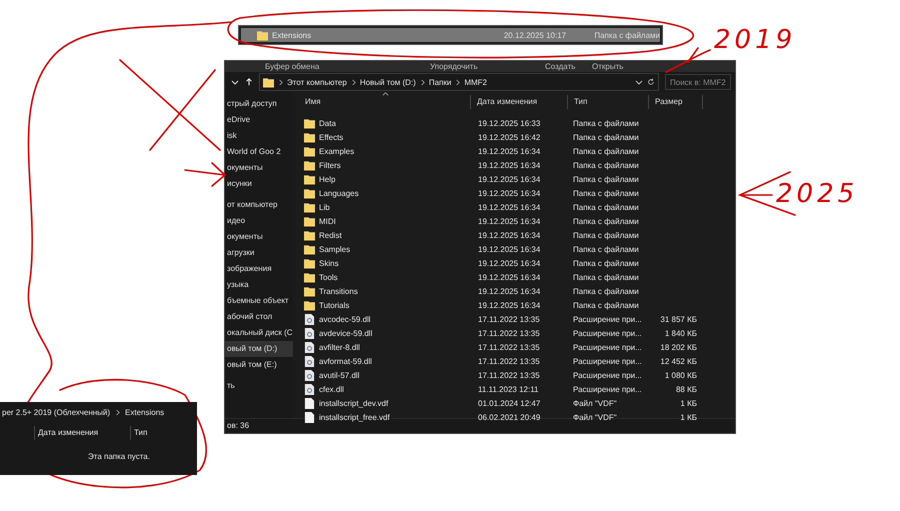 The image size is (900, 511). What do you see at coordinates (259, 386) in the screenshot?
I see `navigation-item: ть` at bounding box center [259, 386].